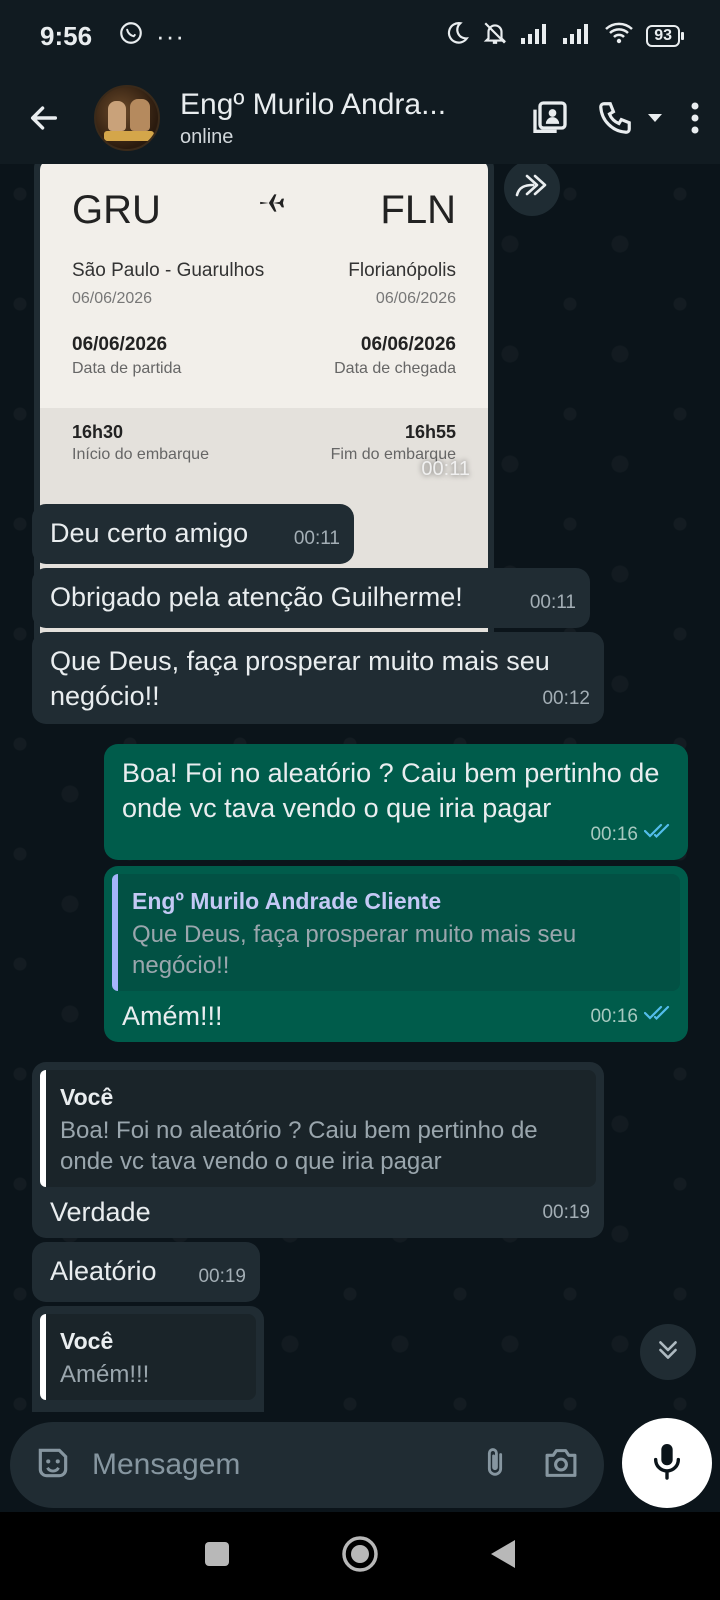 The height and width of the screenshot is (1600, 720). What do you see at coordinates (402, 270) in the screenshot?
I see `destination-city: Florianópolis` at bounding box center [402, 270].